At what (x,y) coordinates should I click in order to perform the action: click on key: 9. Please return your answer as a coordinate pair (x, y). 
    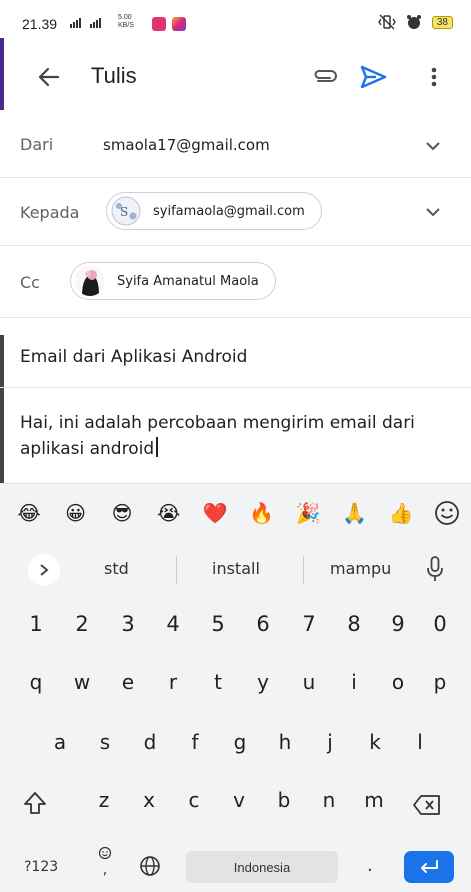
    Looking at the image, I should click on (398, 624).